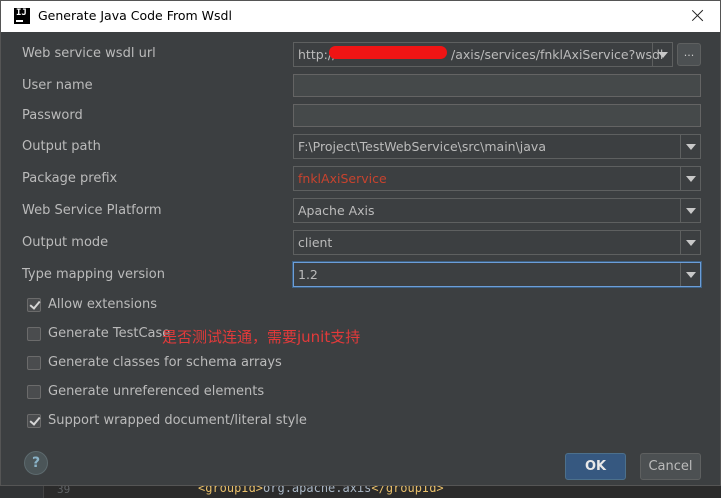  What do you see at coordinates (34, 392) in the screenshot?
I see `unreferenced-elements-checkbox` at bounding box center [34, 392].